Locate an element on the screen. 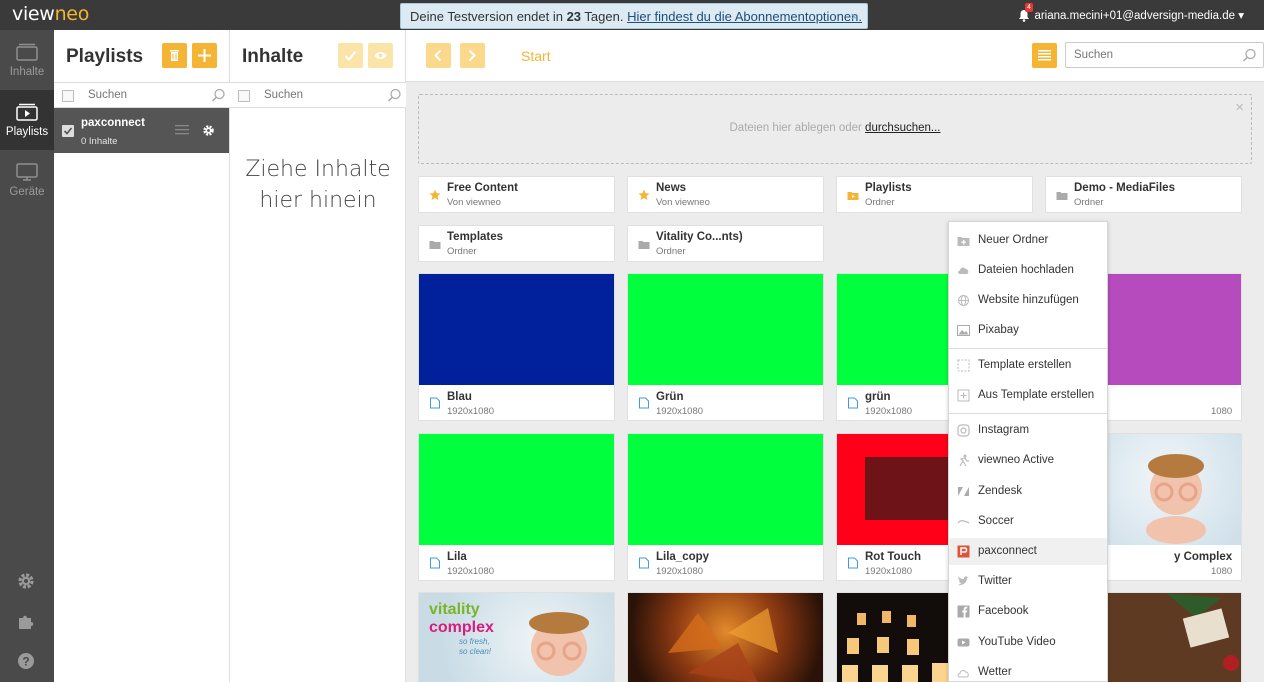  folder-item: Playlists Ordner is located at coordinates (934, 194).